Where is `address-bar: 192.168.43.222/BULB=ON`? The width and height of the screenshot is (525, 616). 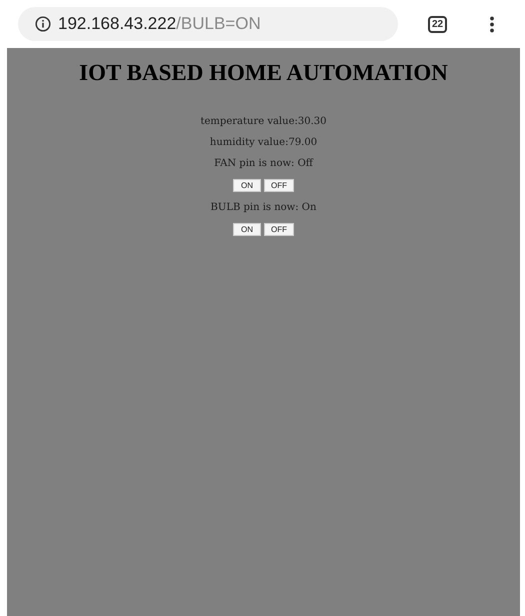 address-bar: 192.168.43.222/BULB=ON is located at coordinates (208, 24).